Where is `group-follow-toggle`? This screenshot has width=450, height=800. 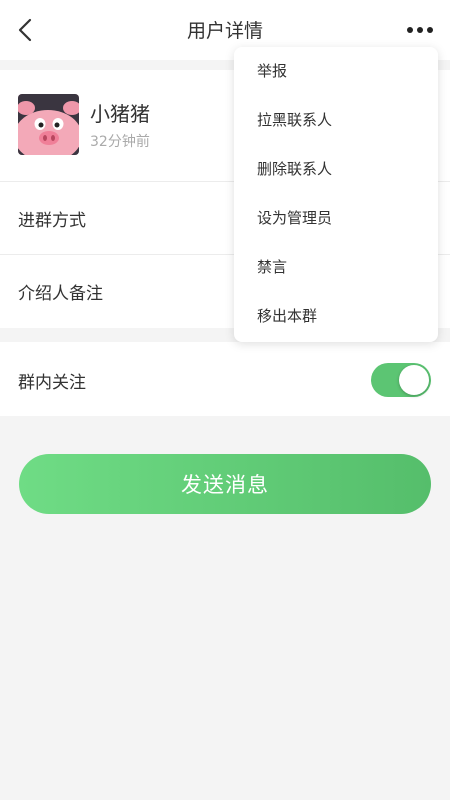 group-follow-toggle is located at coordinates (401, 380).